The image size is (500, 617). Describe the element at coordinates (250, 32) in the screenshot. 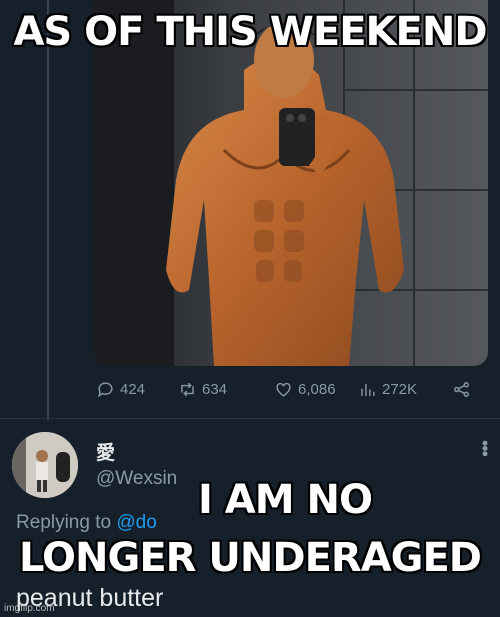

I see `top-caption: AS OF THIS WEEKEND` at that location.